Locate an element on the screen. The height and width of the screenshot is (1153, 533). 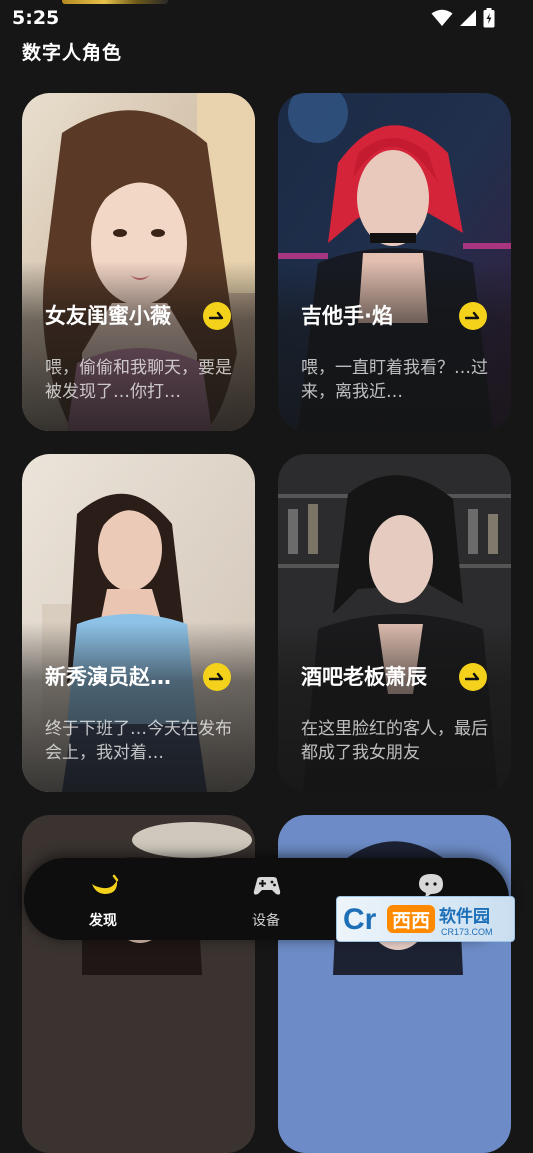
top-decorative-strip is located at coordinates (115, 2).